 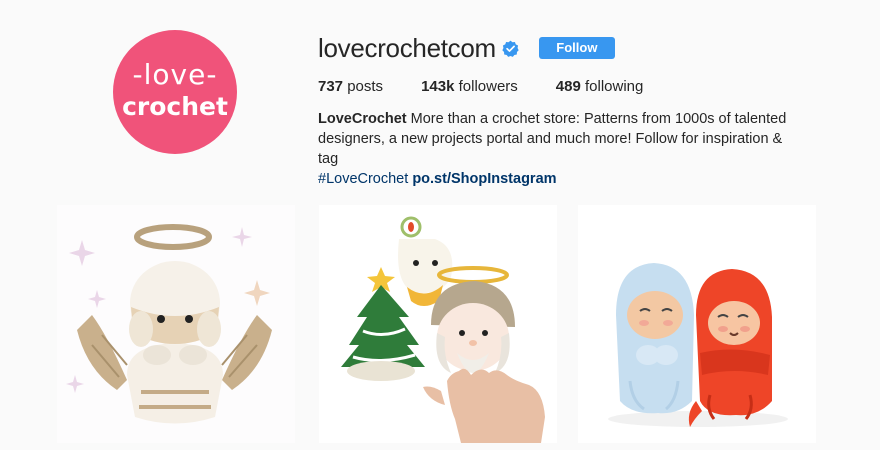 I want to click on stat-followers: 143k followers, so click(x=469, y=86).